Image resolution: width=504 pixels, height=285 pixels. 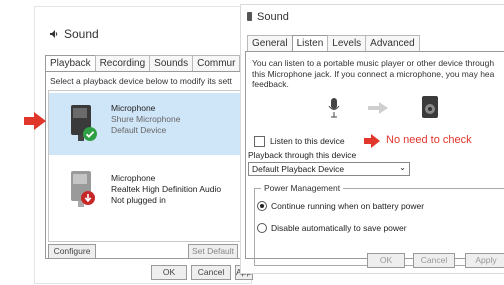 I want to click on power-group-label: Power Management, so click(x=302, y=188).